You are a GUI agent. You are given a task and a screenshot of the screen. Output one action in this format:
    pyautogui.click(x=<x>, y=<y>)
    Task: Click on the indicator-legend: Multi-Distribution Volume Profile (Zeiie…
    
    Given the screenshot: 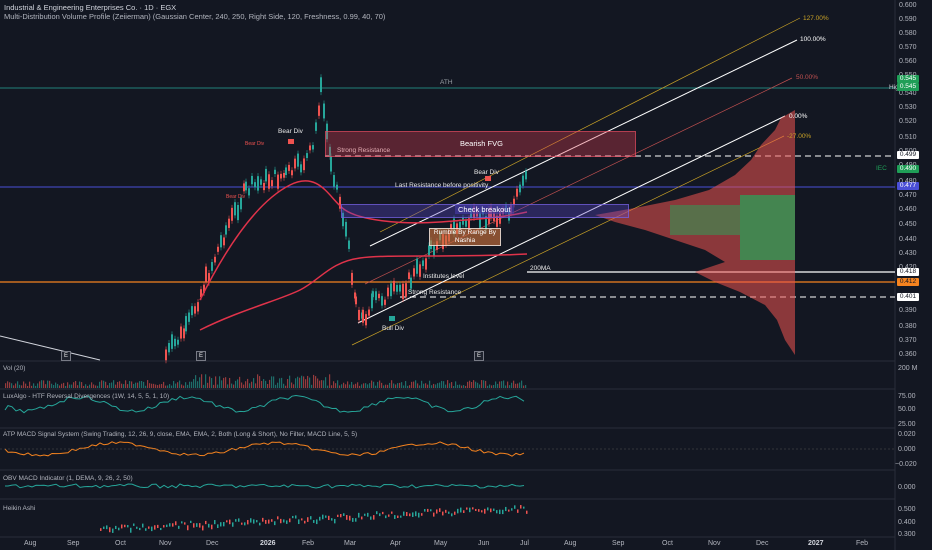 What is the action you would take?
    pyautogui.click(x=194, y=16)
    